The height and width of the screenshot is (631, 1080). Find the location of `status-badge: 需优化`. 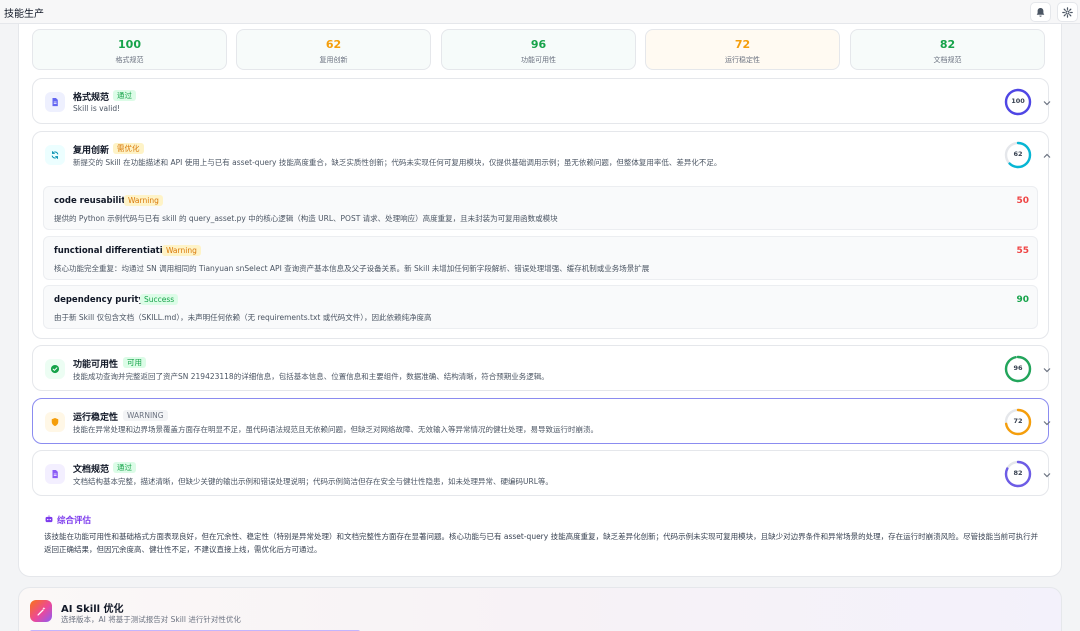

status-badge: 需优化 is located at coordinates (128, 148).